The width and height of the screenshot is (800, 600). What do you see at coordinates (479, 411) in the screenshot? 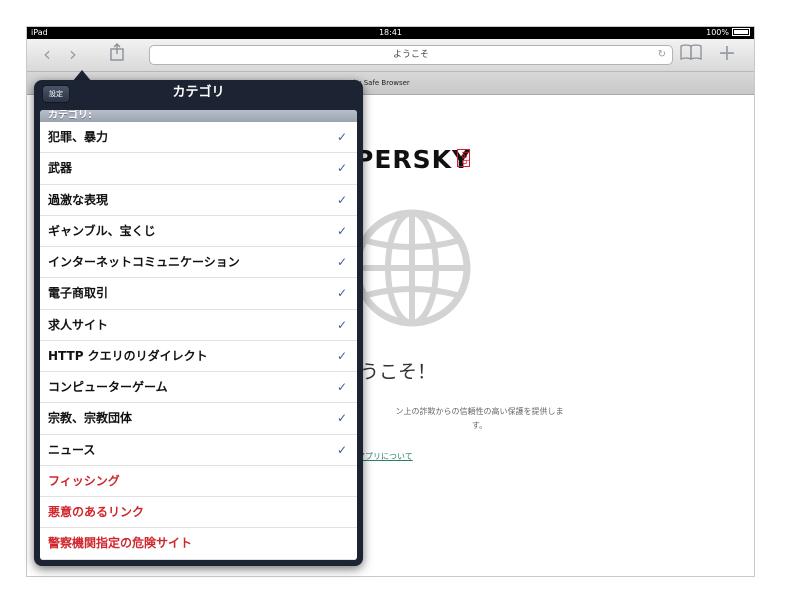
I see `description-line-1: ン上の詐欺からの信頼性の高い保護を提供しま` at bounding box center [479, 411].